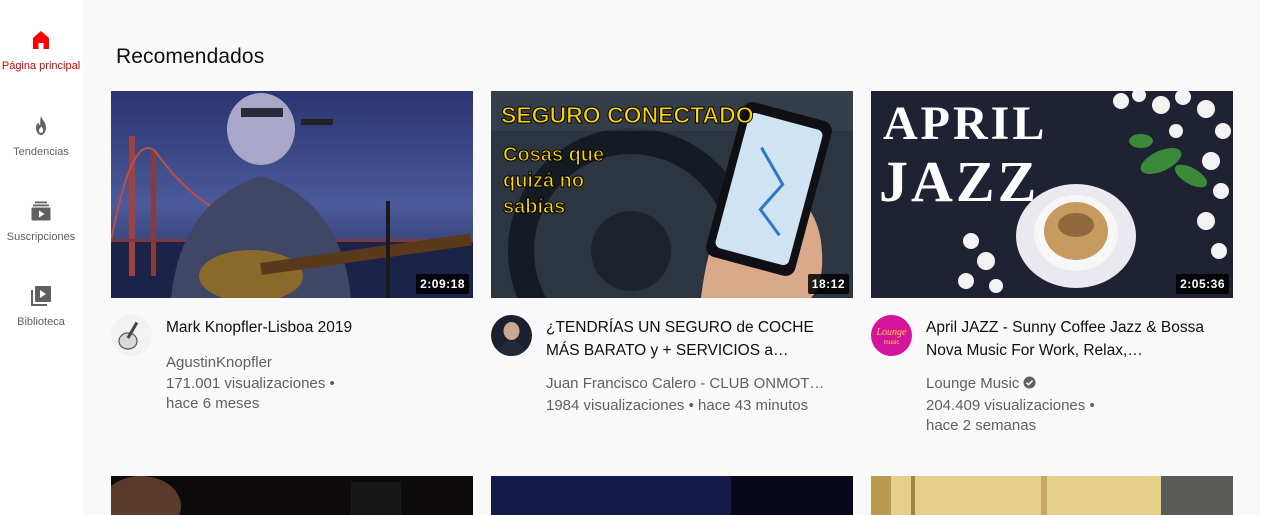  I want to click on sidebar-item-home: Página principal, so click(41, 48).